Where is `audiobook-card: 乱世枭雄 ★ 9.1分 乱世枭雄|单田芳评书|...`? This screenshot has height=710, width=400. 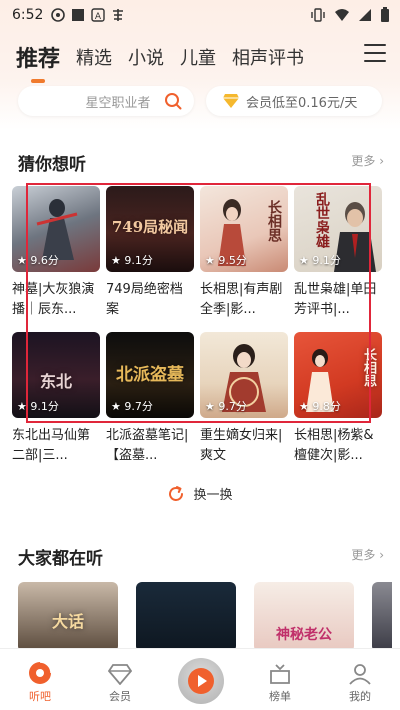 audiobook-card: 乱世枭雄 ★ 9.1分 乱世枭雄|单田芳评书|... is located at coordinates (338, 253).